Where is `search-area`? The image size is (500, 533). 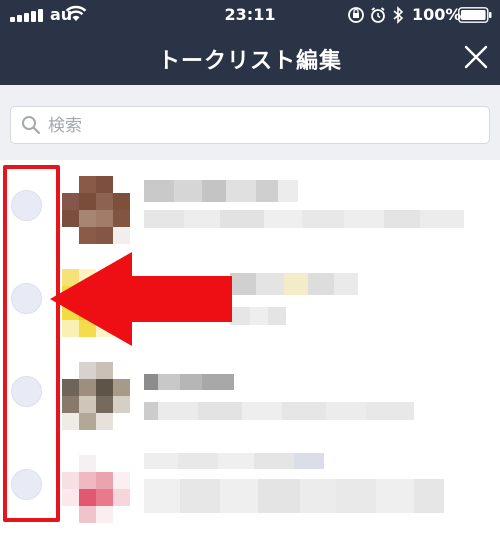
search-area is located at coordinates (250, 122).